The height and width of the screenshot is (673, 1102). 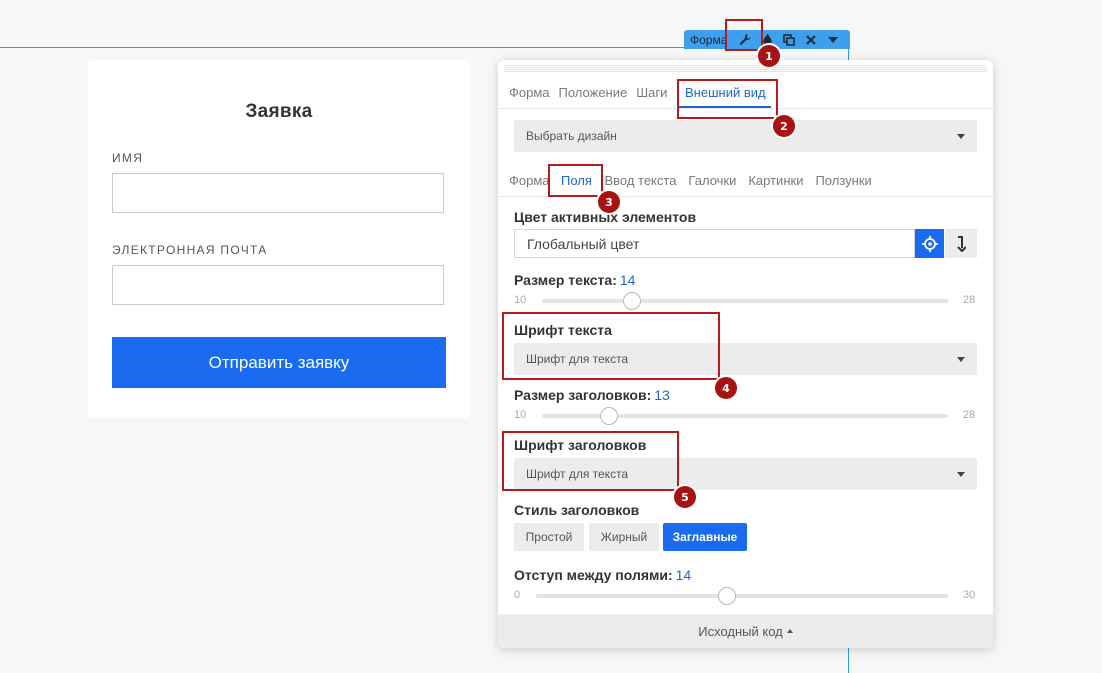 What do you see at coordinates (632, 301) in the screenshot?
I see `text-size-slider-thumb` at bounding box center [632, 301].